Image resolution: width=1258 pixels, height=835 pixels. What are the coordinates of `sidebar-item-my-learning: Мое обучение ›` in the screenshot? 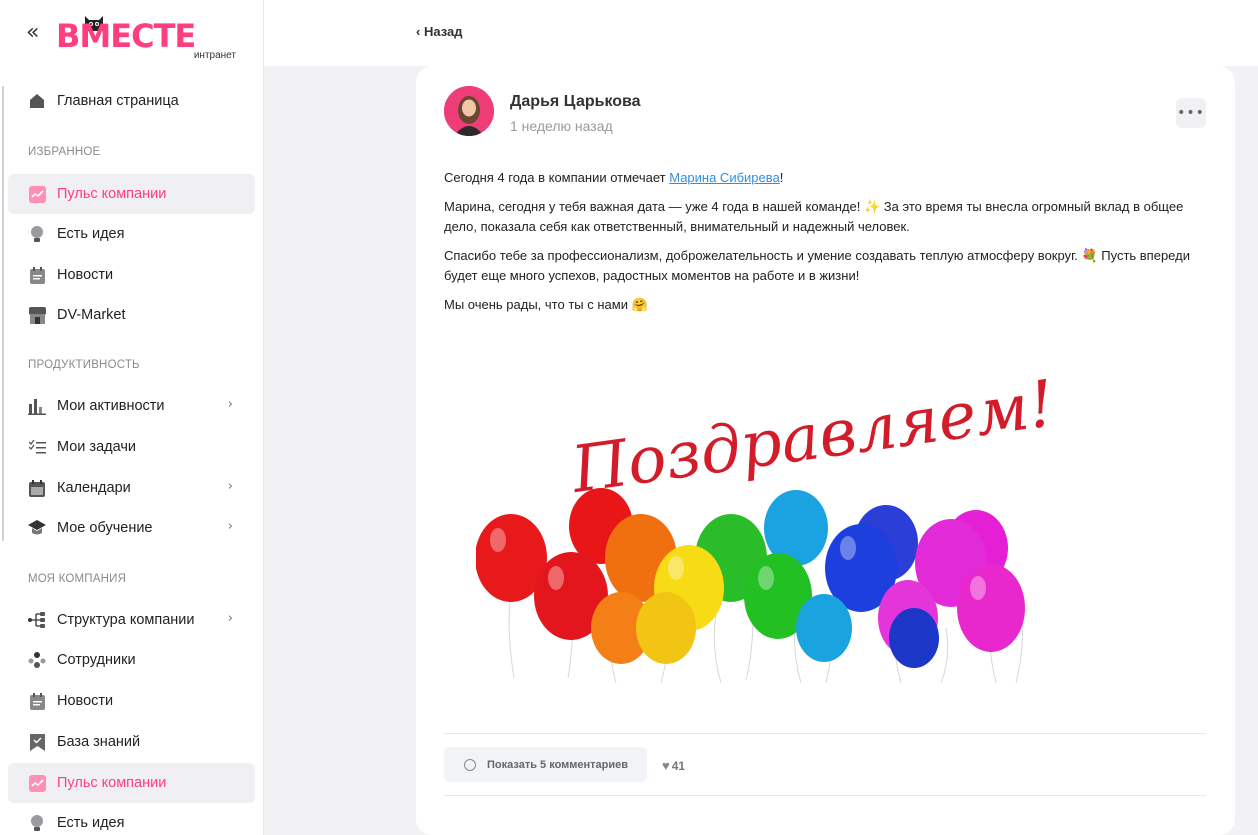 It's located at (131, 528).